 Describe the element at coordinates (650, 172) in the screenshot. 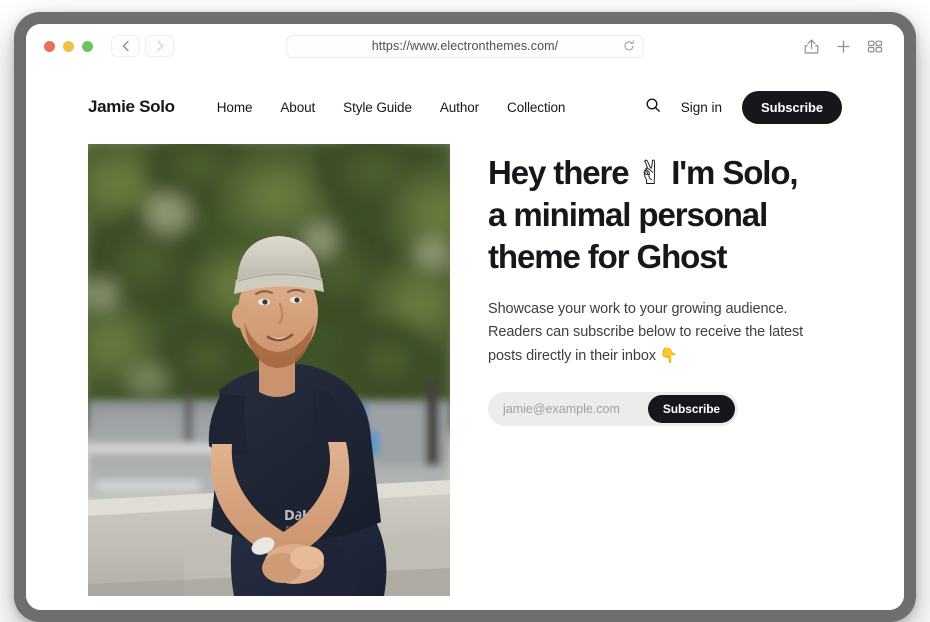

I see `victory-hand-icon: ✌` at that location.